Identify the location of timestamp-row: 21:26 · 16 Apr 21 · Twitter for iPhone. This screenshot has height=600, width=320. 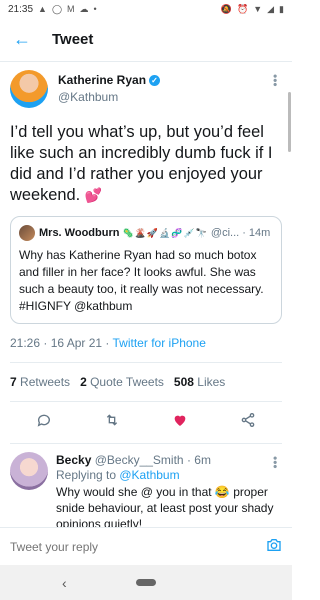
(146, 349).